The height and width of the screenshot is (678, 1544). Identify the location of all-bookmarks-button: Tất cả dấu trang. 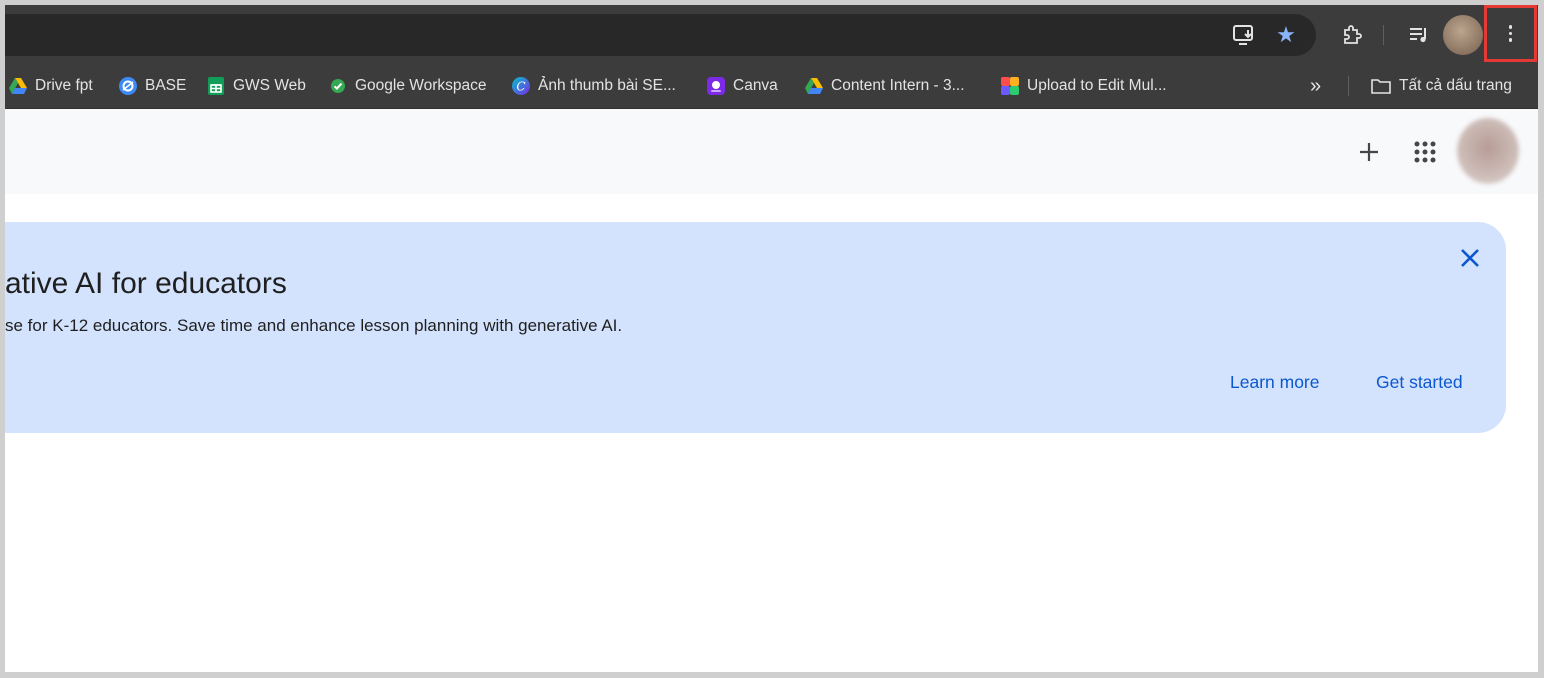
(1441, 86).